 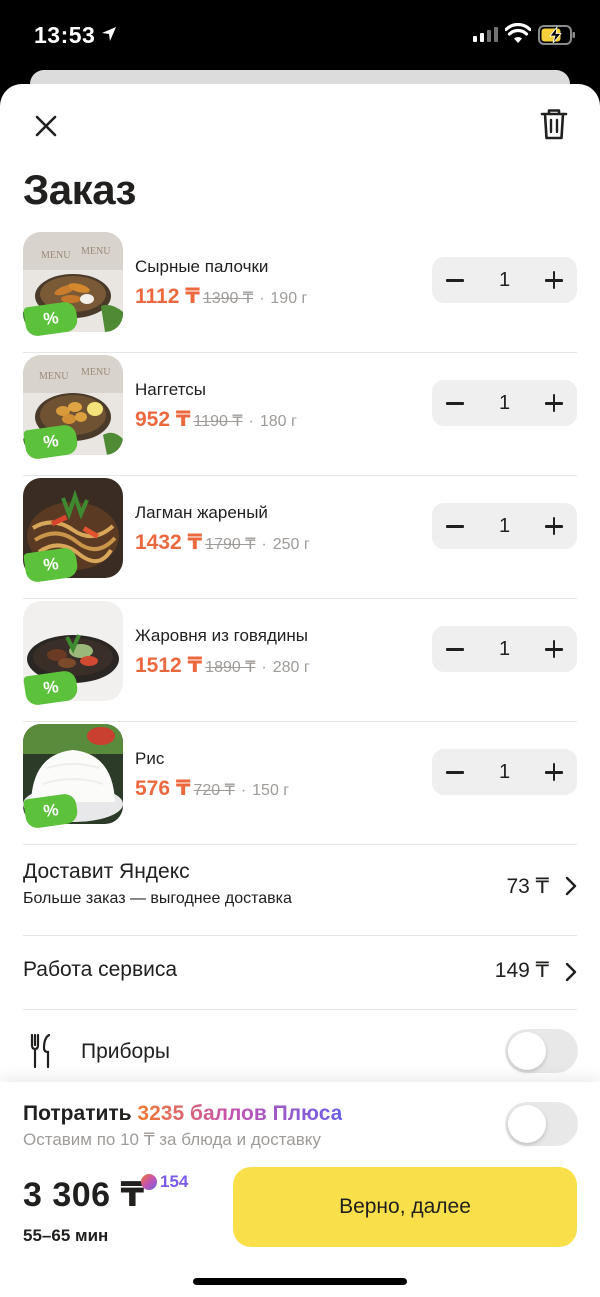 I want to click on plus-points-prefix: Потратить, so click(x=80, y=1113).